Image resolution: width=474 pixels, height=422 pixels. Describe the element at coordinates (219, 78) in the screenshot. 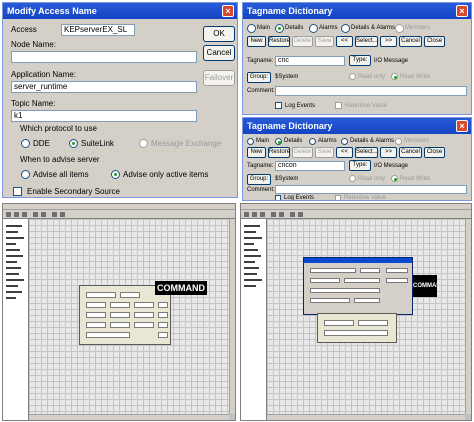

I see `failover-button: Failover` at that location.